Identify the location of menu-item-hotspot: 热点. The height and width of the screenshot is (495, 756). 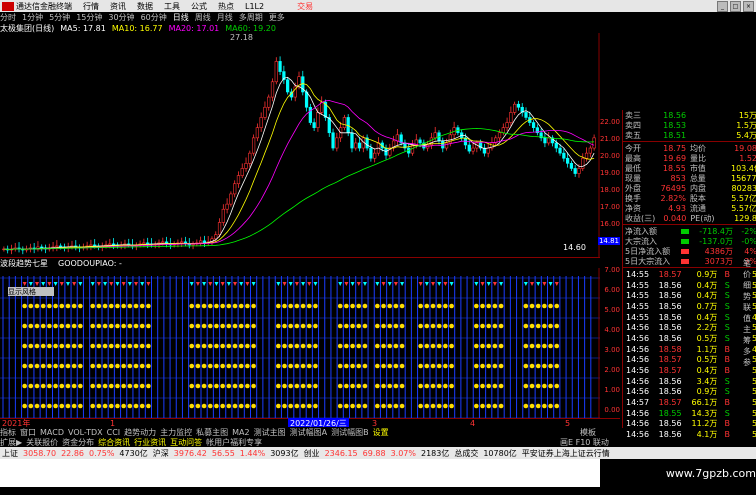
(226, 6).